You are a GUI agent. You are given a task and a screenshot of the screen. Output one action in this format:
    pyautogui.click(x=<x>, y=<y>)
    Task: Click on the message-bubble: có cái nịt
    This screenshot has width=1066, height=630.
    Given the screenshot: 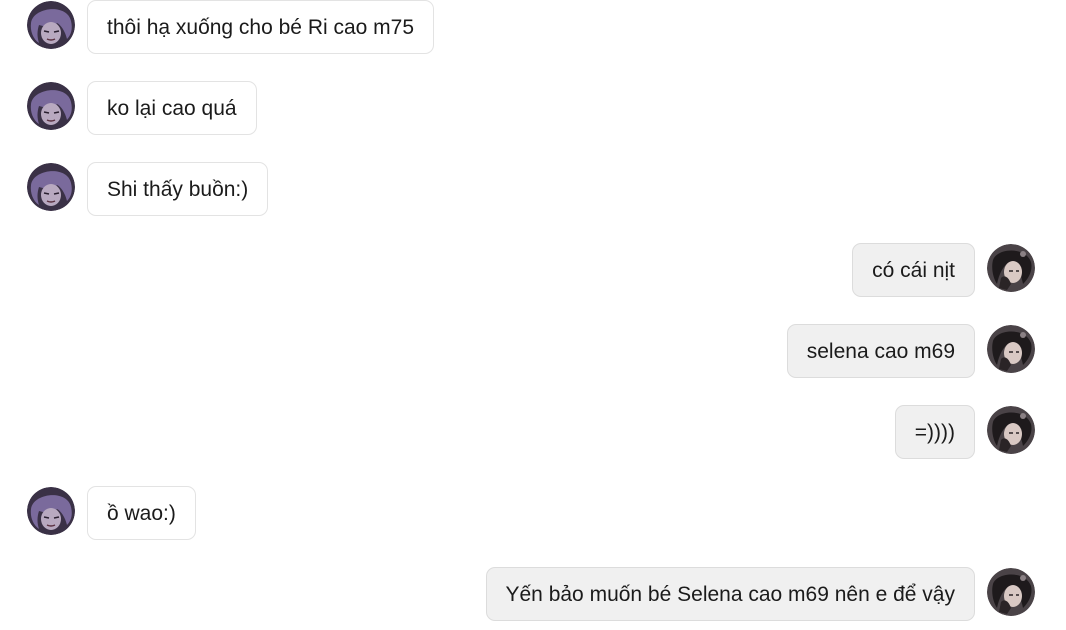 What is the action you would take?
    pyautogui.click(x=913, y=270)
    